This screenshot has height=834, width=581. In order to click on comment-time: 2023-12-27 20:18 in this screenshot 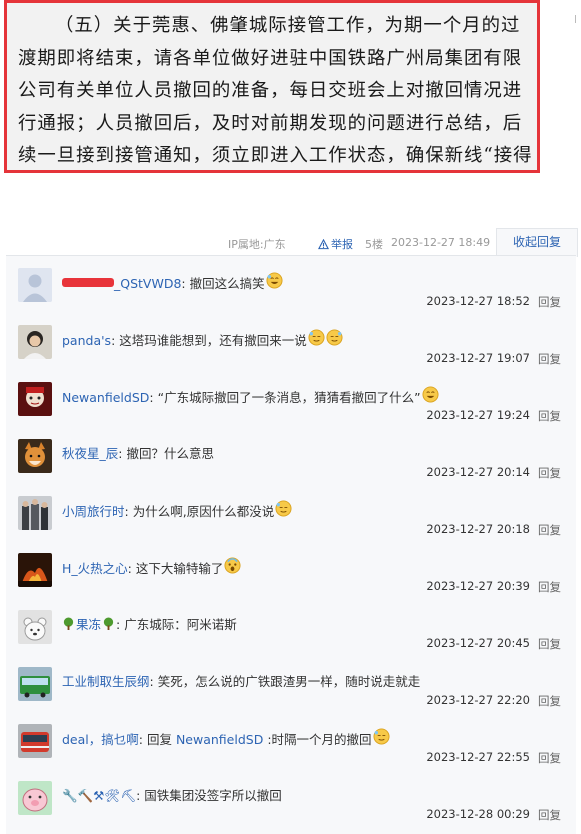, I will do `click(478, 529)`.